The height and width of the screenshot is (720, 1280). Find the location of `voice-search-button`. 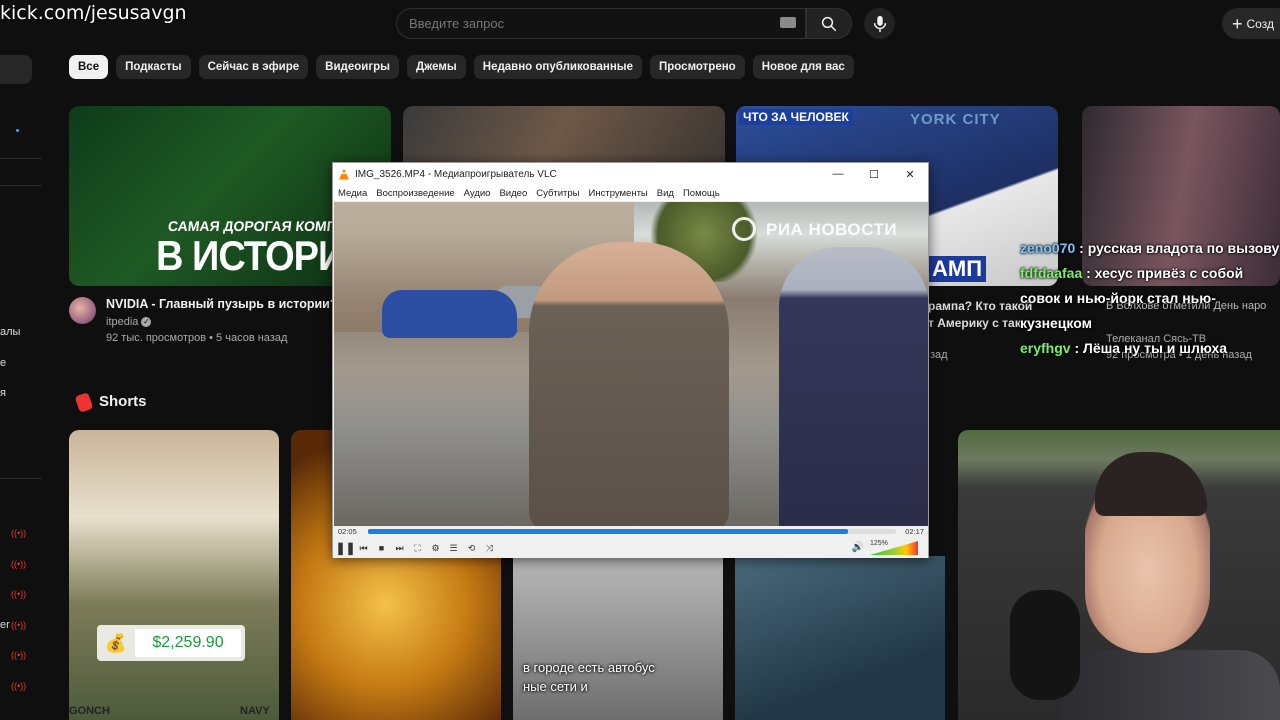

voice-search-button is located at coordinates (879, 23).